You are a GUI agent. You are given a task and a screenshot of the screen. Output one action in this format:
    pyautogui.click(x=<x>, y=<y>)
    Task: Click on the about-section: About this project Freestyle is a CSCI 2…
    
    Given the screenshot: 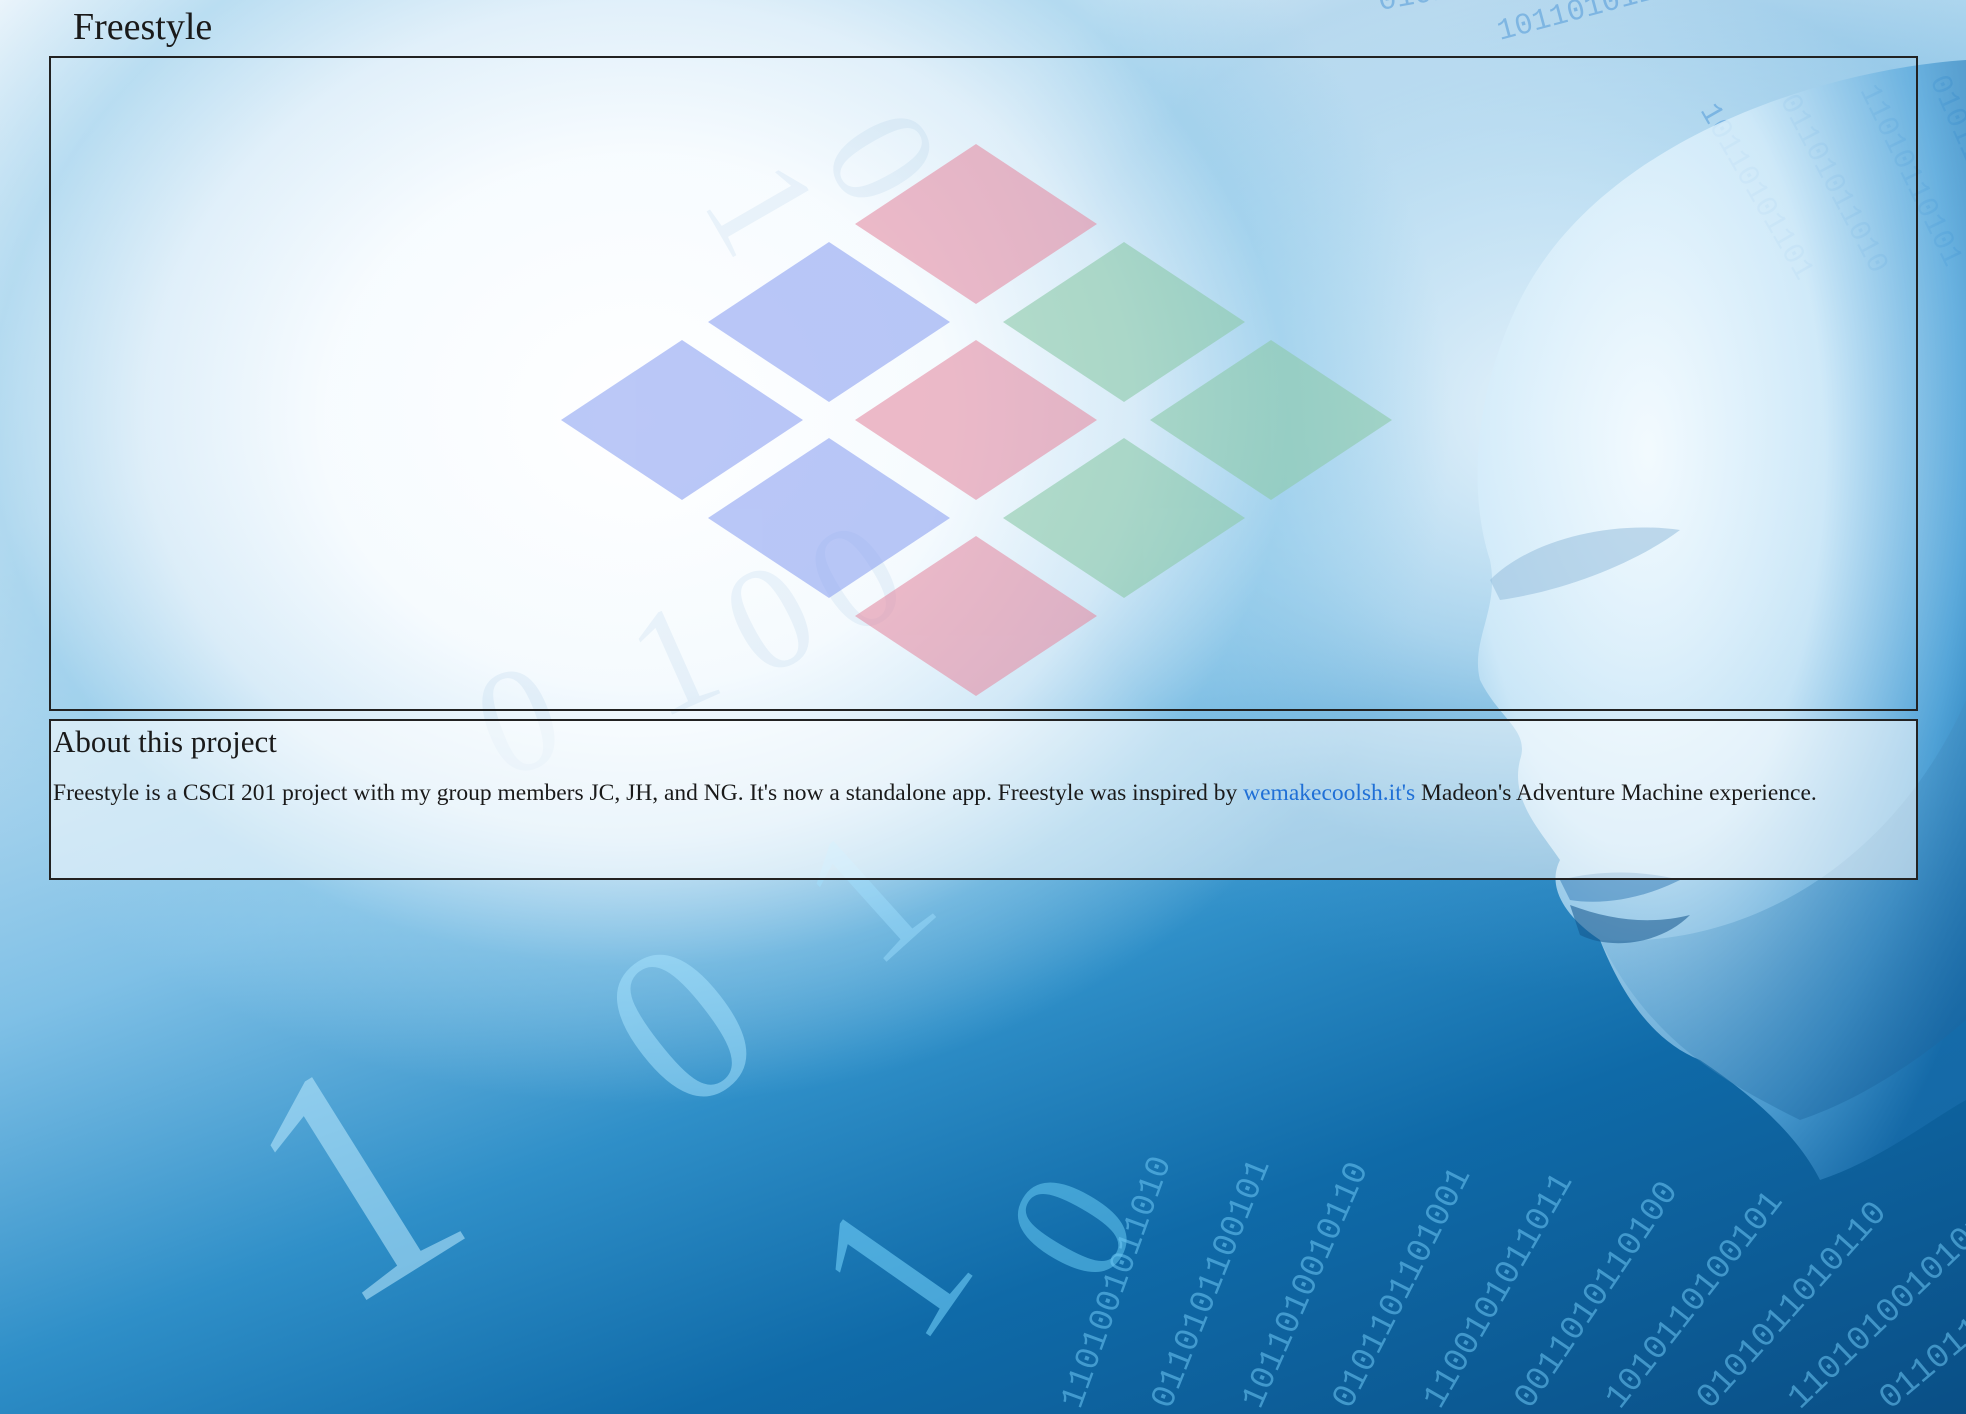 What is the action you would take?
    pyautogui.click(x=983, y=799)
    